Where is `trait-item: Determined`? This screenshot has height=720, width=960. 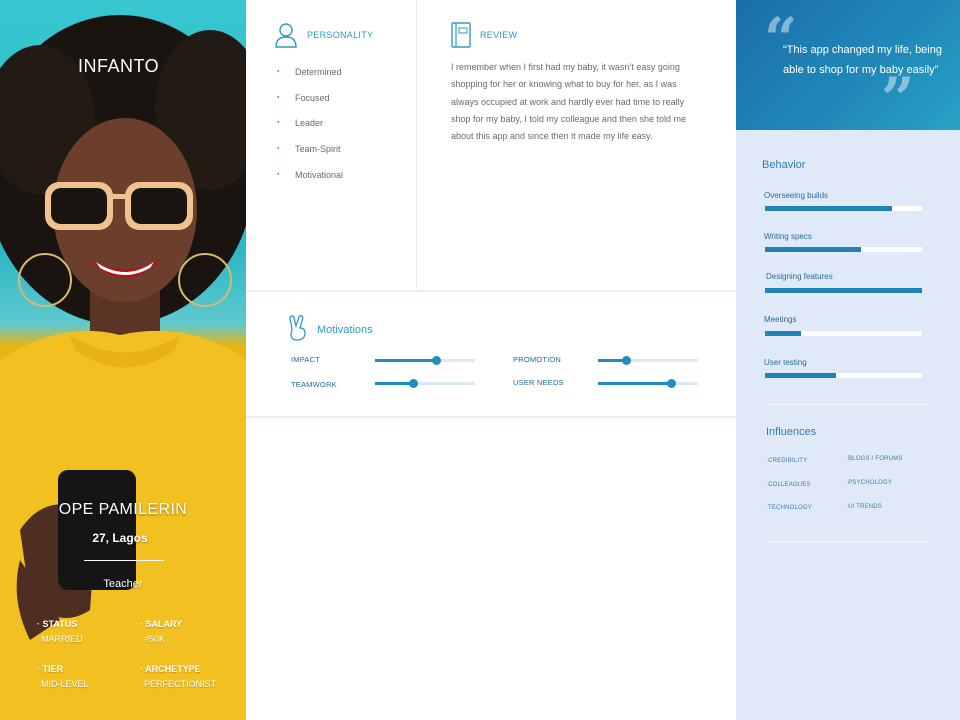
trait-item: Determined is located at coordinates (309, 72).